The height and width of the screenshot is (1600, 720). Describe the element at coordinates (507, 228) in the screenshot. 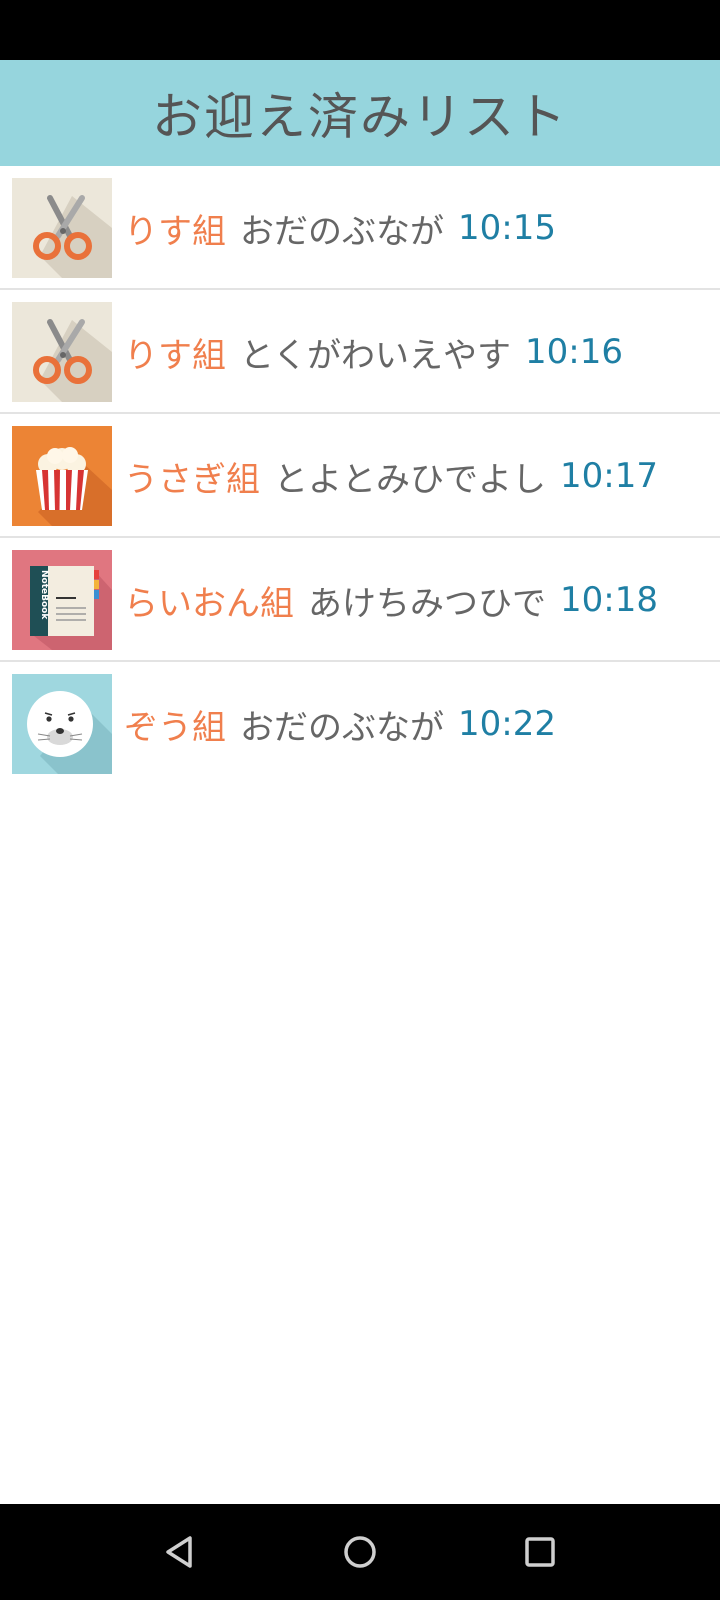

I see `pickup-time: 10:15` at that location.